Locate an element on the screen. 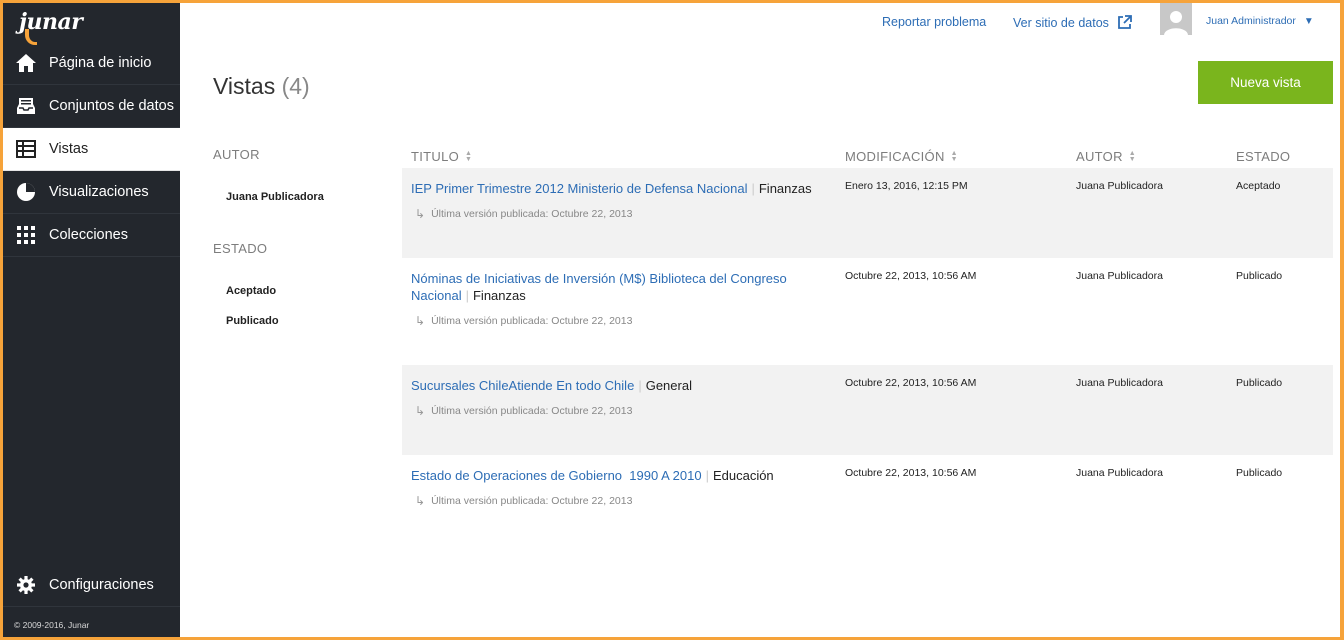 Image resolution: width=1344 pixels, height=640 pixels. junar-logo: junar is located at coordinates (51, 27).